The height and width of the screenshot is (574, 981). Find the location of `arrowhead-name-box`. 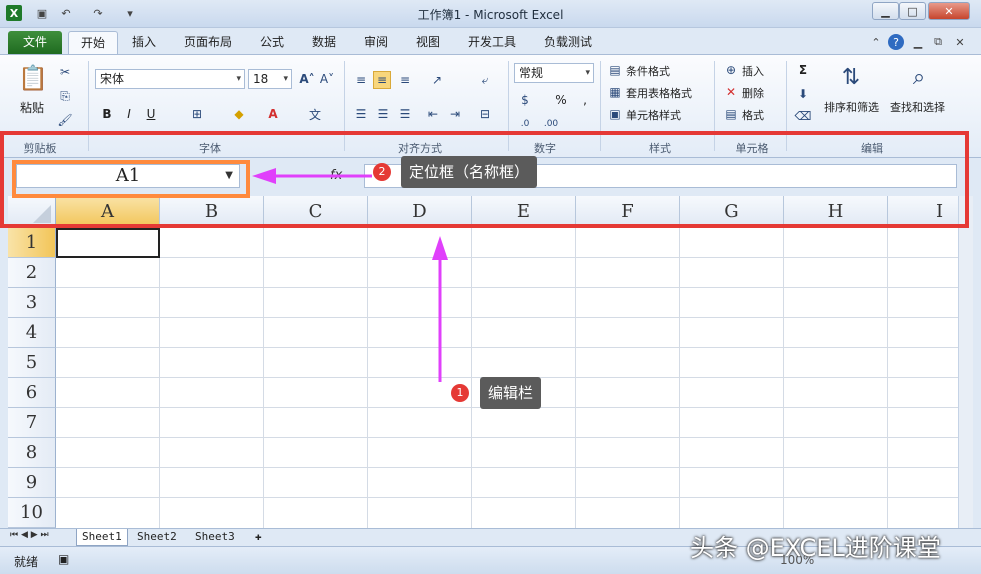

arrowhead-name-box is located at coordinates (264, 176).